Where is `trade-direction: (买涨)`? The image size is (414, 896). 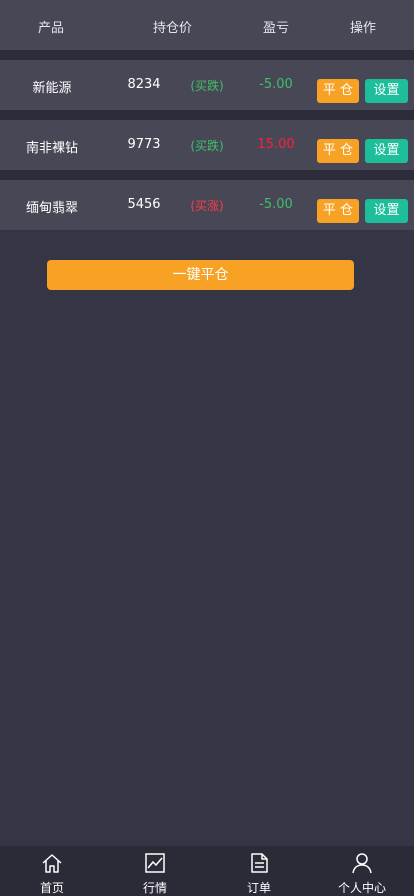 trade-direction: (买涨) is located at coordinates (207, 206).